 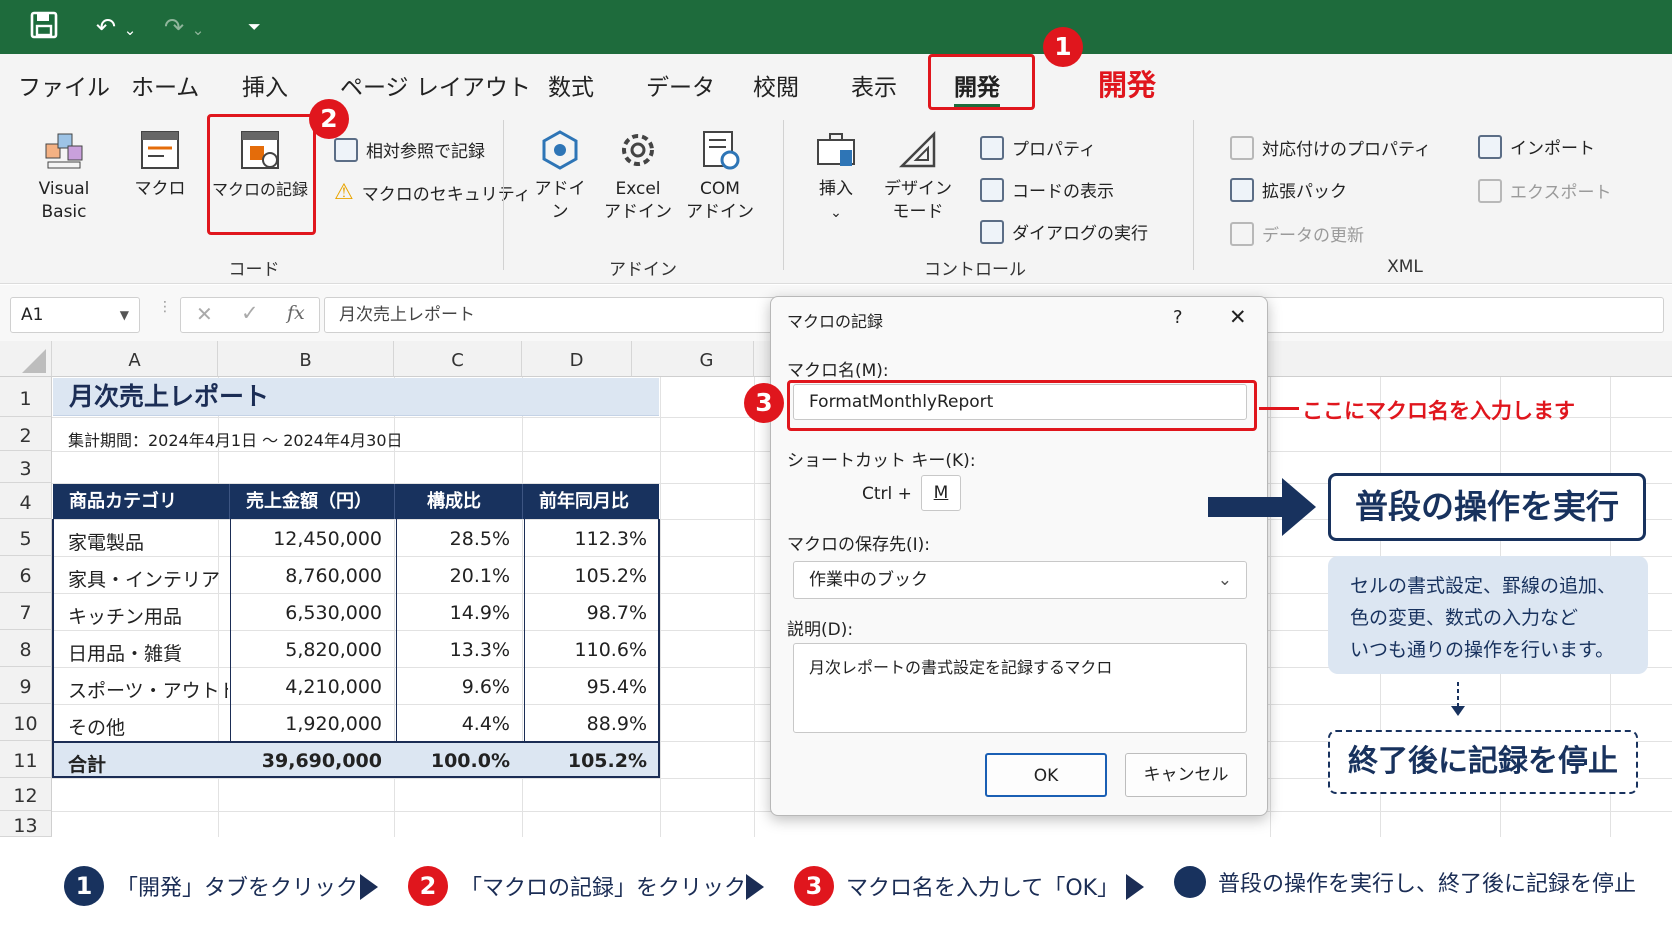 What do you see at coordinates (26, 467) in the screenshot?
I see `row-header: 3` at bounding box center [26, 467].